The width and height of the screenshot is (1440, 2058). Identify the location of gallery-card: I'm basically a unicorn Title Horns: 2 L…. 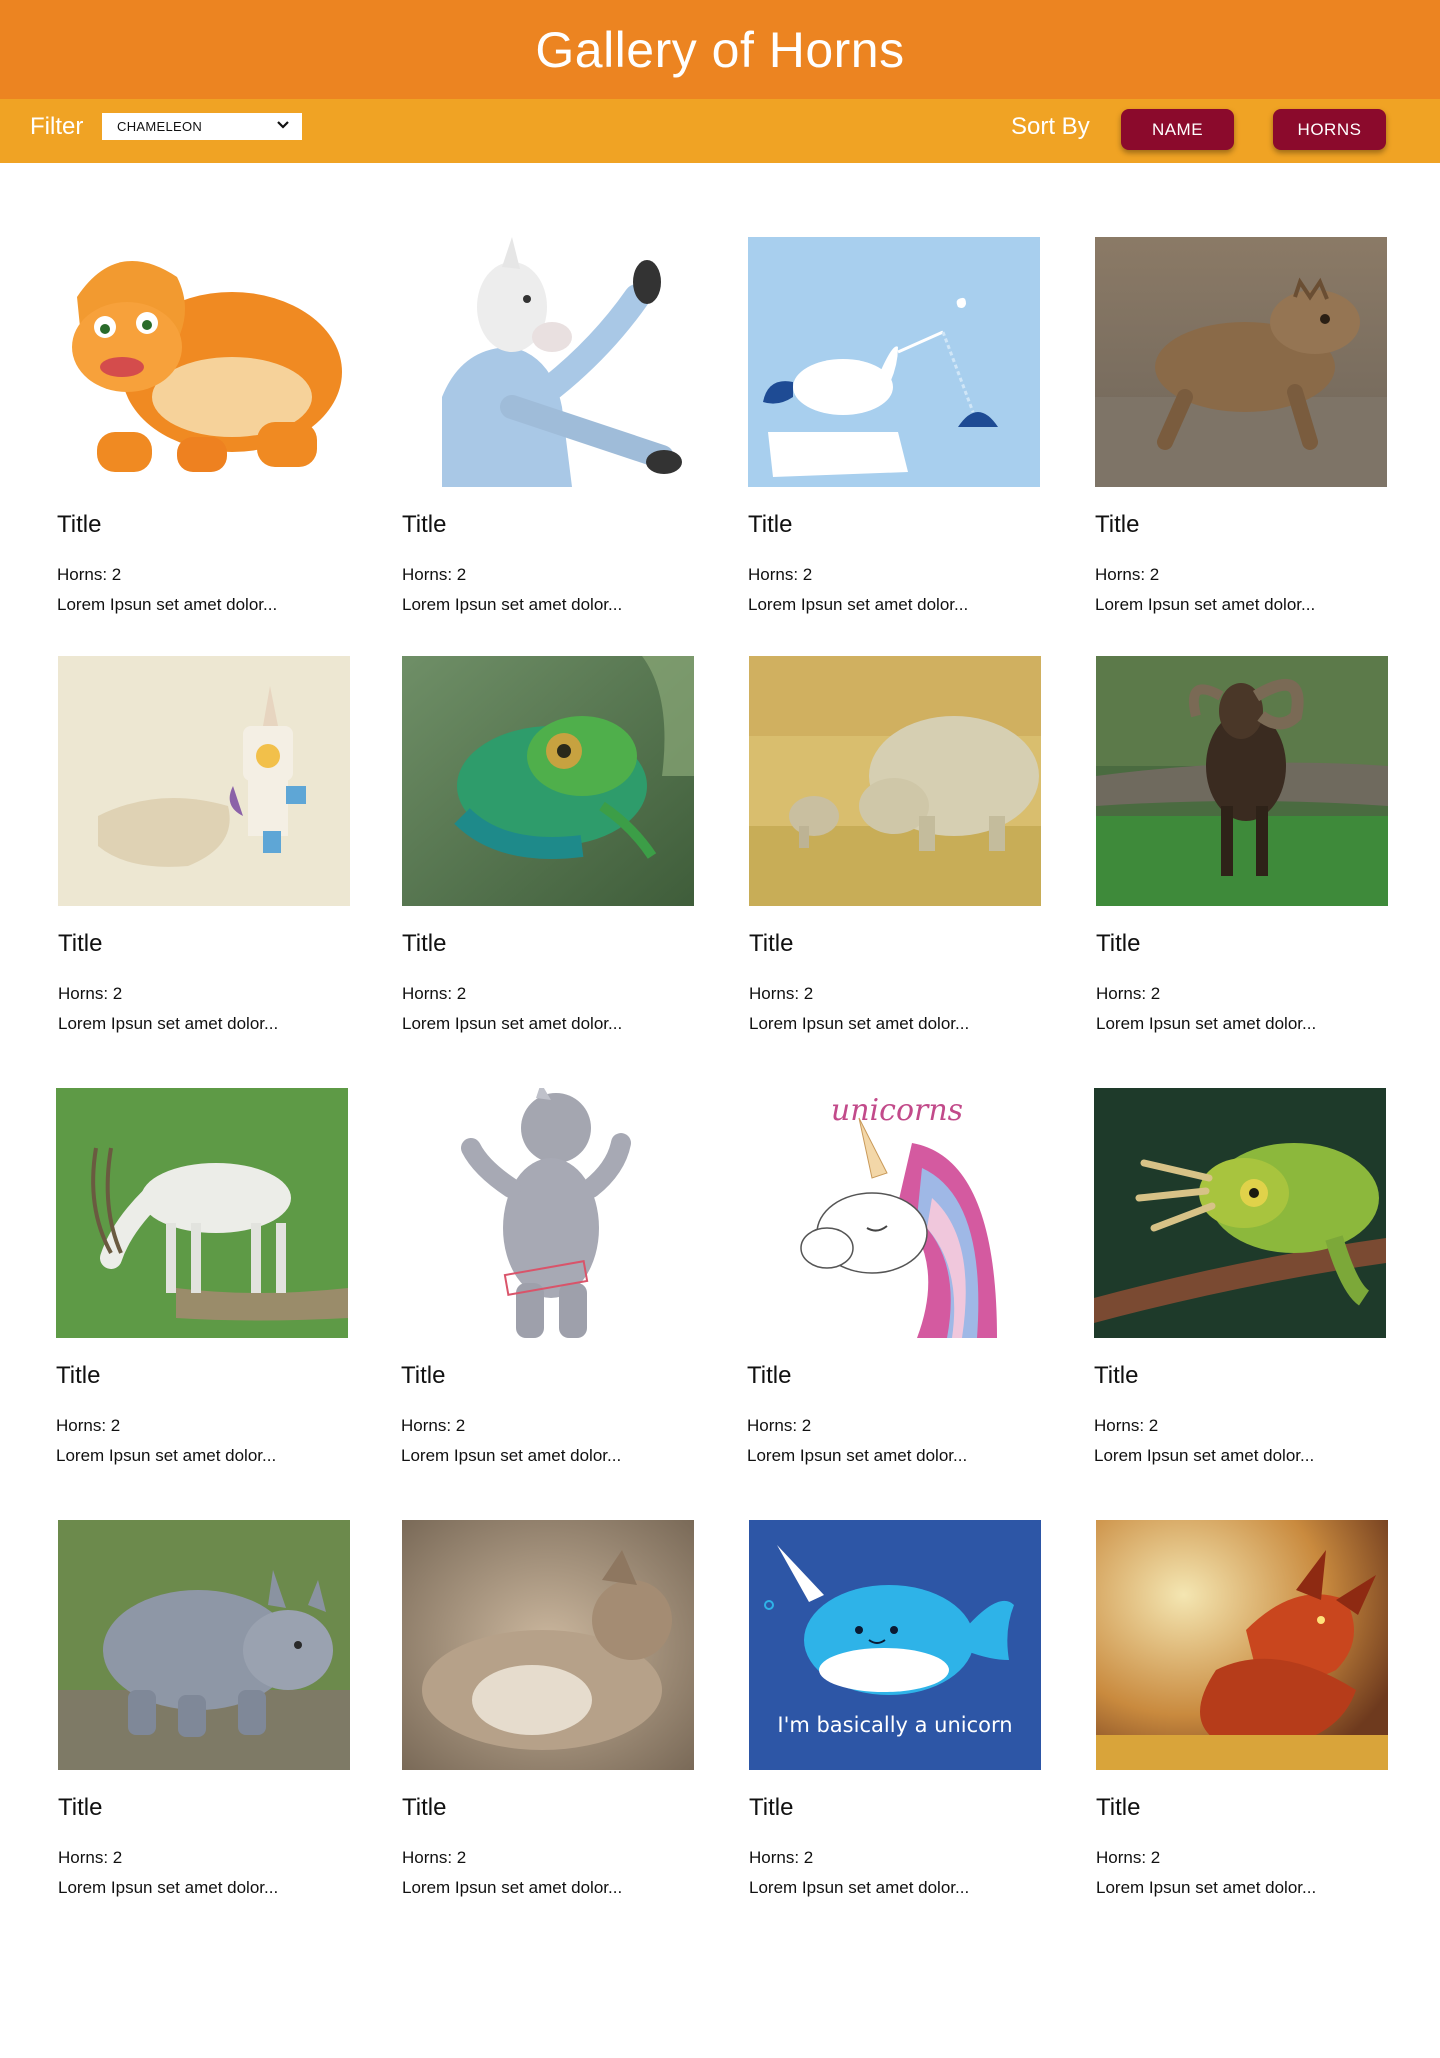
(895, 1709).